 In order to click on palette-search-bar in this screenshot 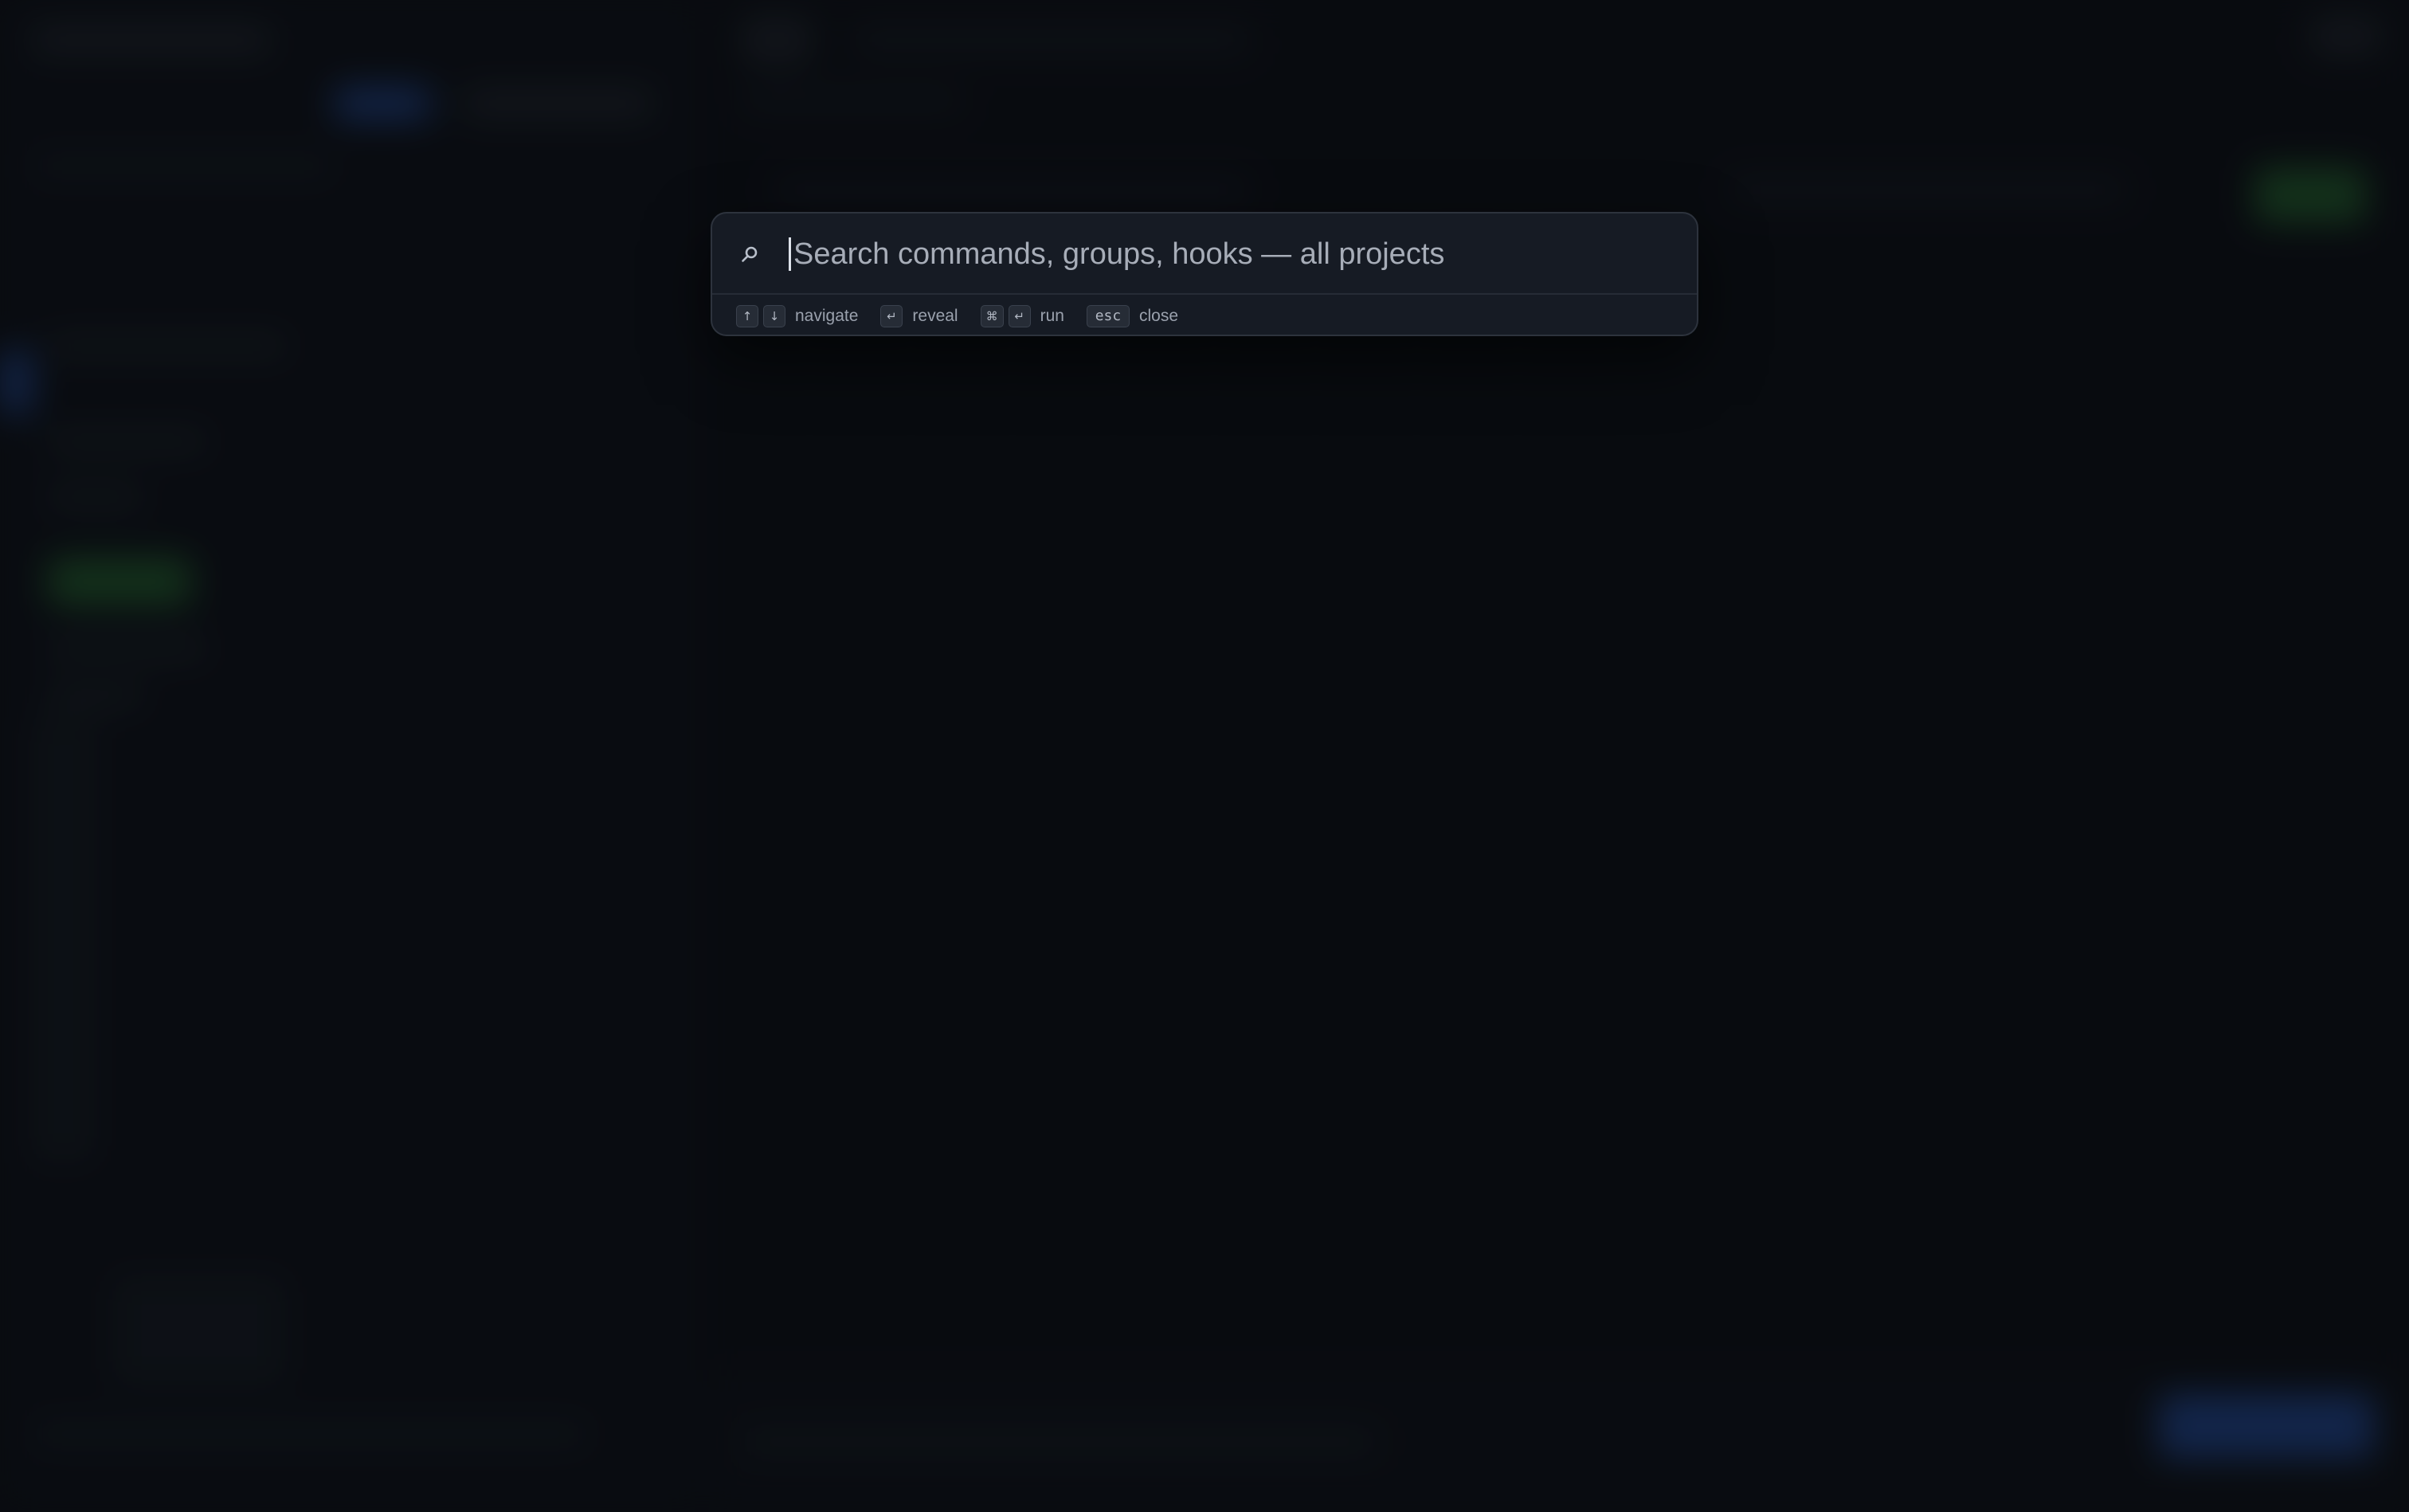, I will do `click(1204, 254)`.